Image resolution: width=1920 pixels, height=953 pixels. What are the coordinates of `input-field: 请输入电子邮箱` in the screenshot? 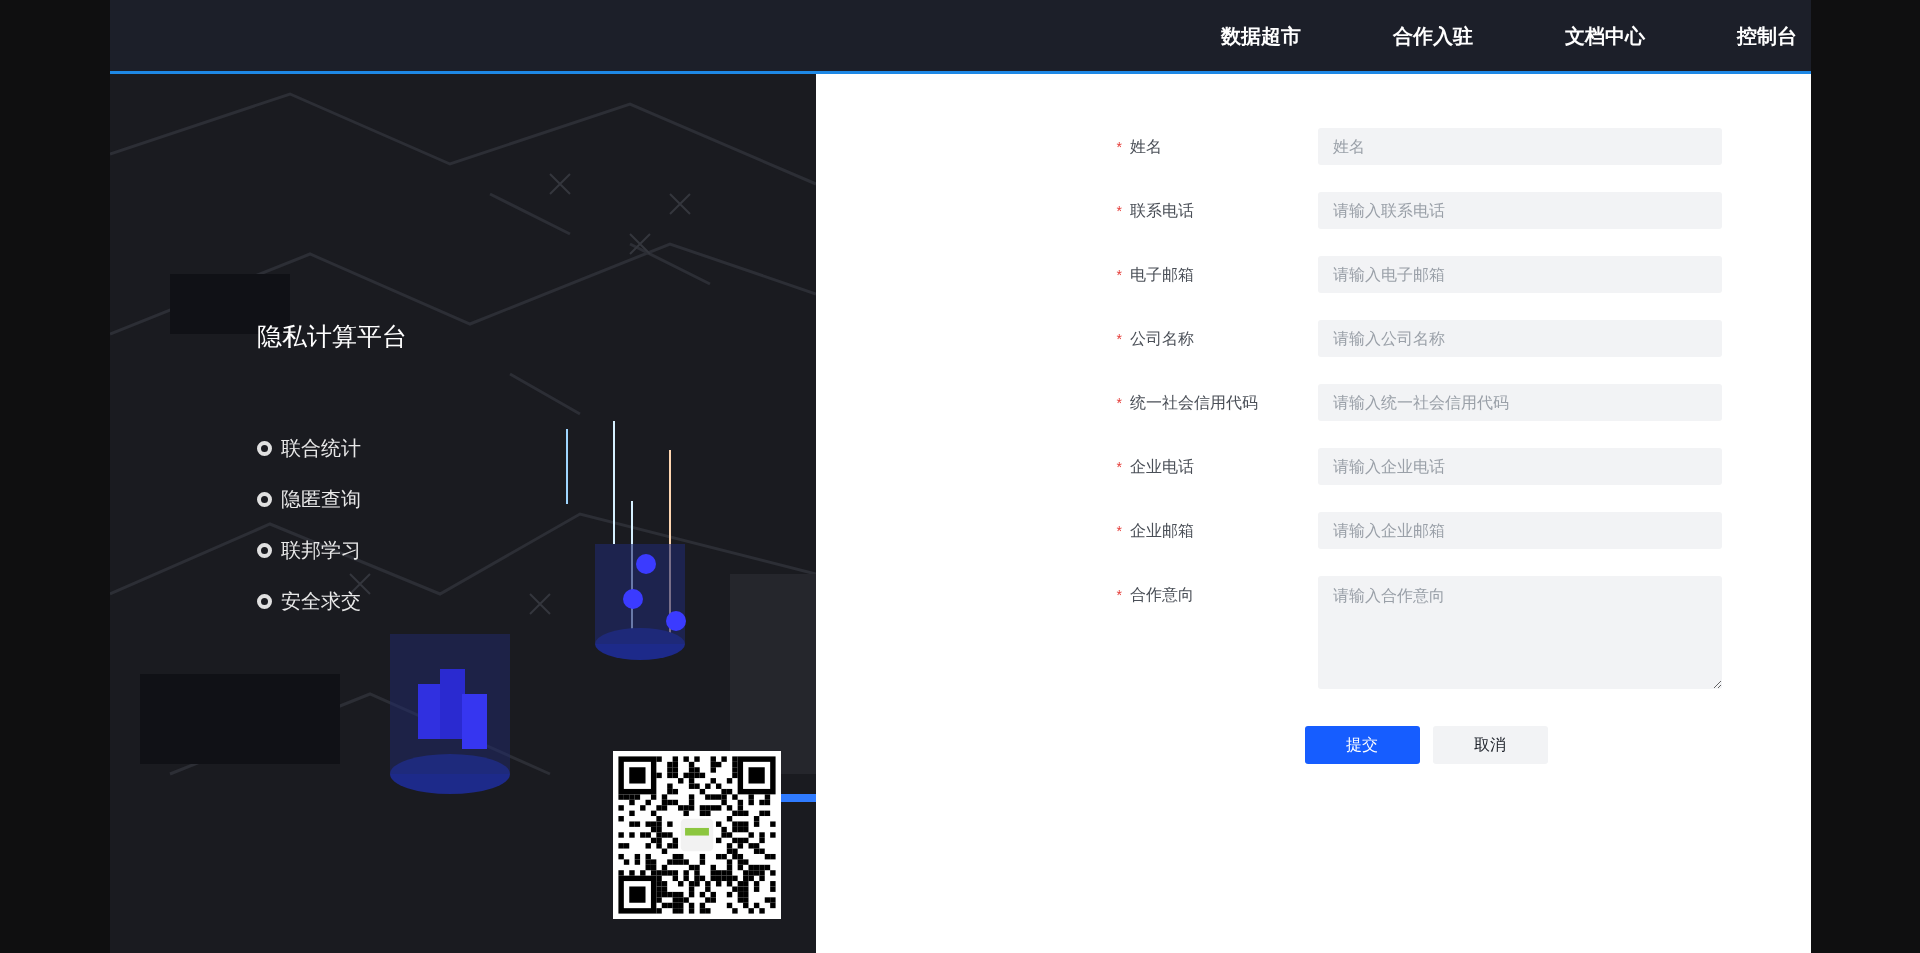 It's located at (1519, 274).